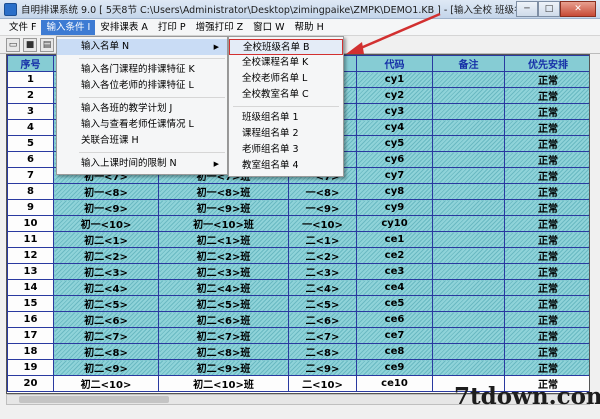 The width and height of the screenshot is (600, 419). I want to click on cell-seq: 9, so click(30, 207).